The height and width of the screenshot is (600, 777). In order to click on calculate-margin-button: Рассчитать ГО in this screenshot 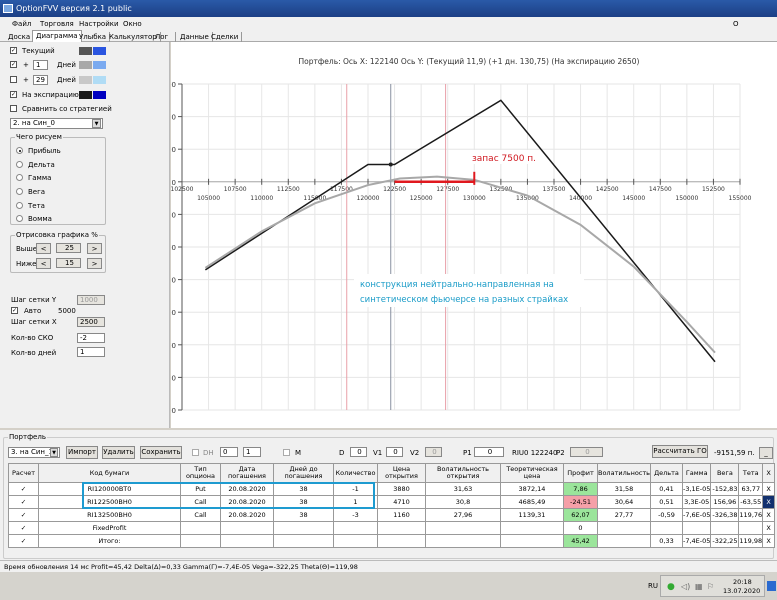, I will do `click(680, 451)`.